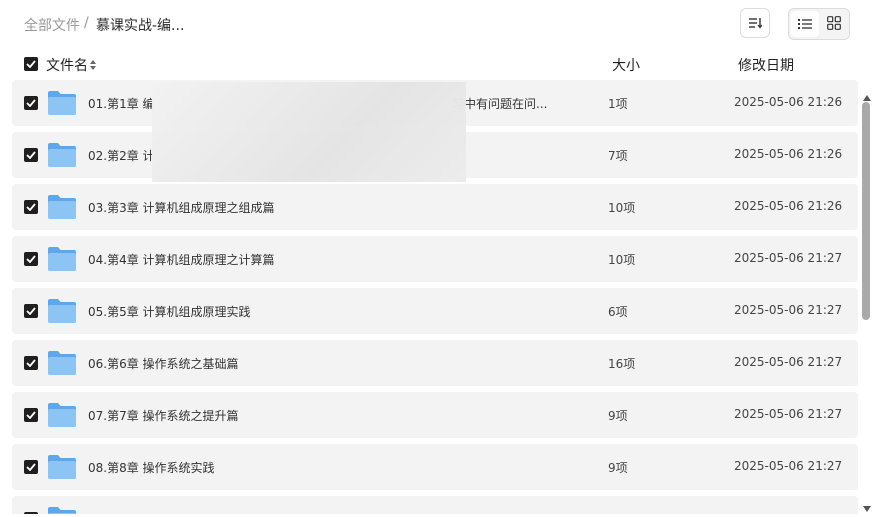  I want to click on table-row: 05.第5章 计算机组成原理实践 6项 2025-05-06 21:27, so click(435, 311).